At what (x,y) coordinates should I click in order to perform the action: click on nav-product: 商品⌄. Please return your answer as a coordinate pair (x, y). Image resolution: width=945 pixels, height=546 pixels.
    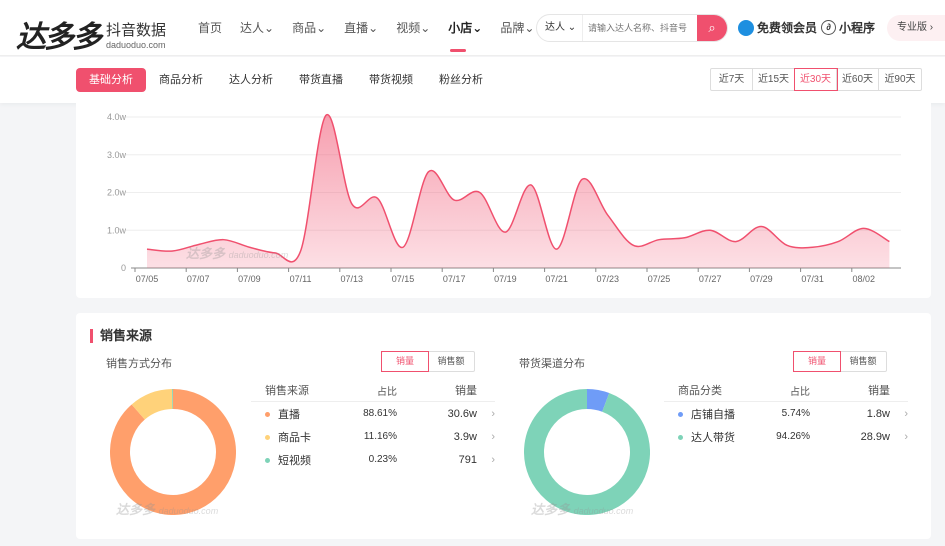
    Looking at the image, I should click on (309, 27).